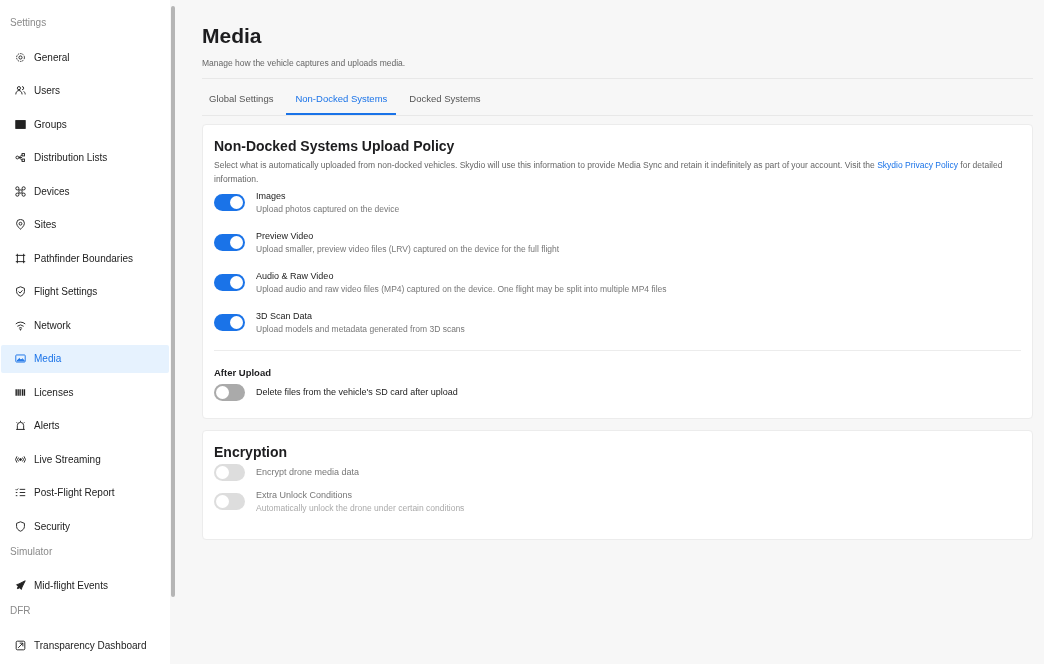 This screenshot has width=1044, height=664. Describe the element at coordinates (609, 172) in the screenshot. I see `card-description: Select what is automatically uploaded from non-docked vehicles. Skydio will use this information to provide Media Sync and retain it indefinitely as part of your account. Visit the Skydio Privacy Policy for detailed information.` at that location.